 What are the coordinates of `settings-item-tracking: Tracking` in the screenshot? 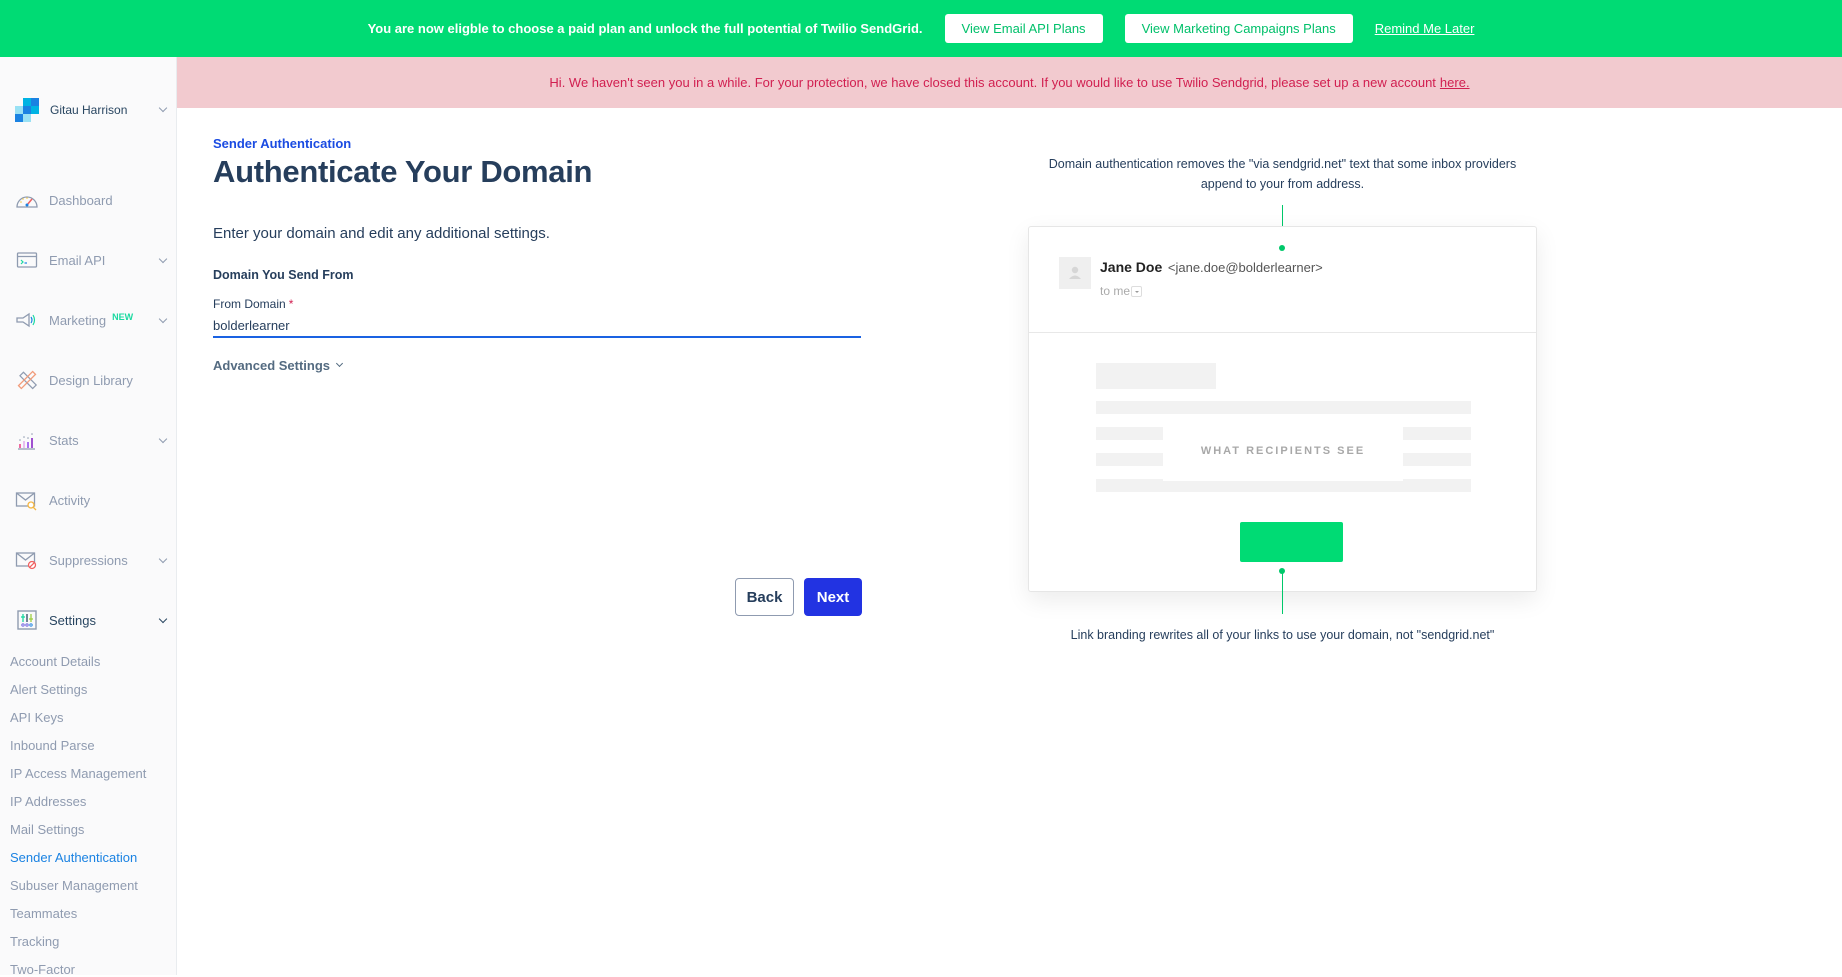 It's located at (34, 941).